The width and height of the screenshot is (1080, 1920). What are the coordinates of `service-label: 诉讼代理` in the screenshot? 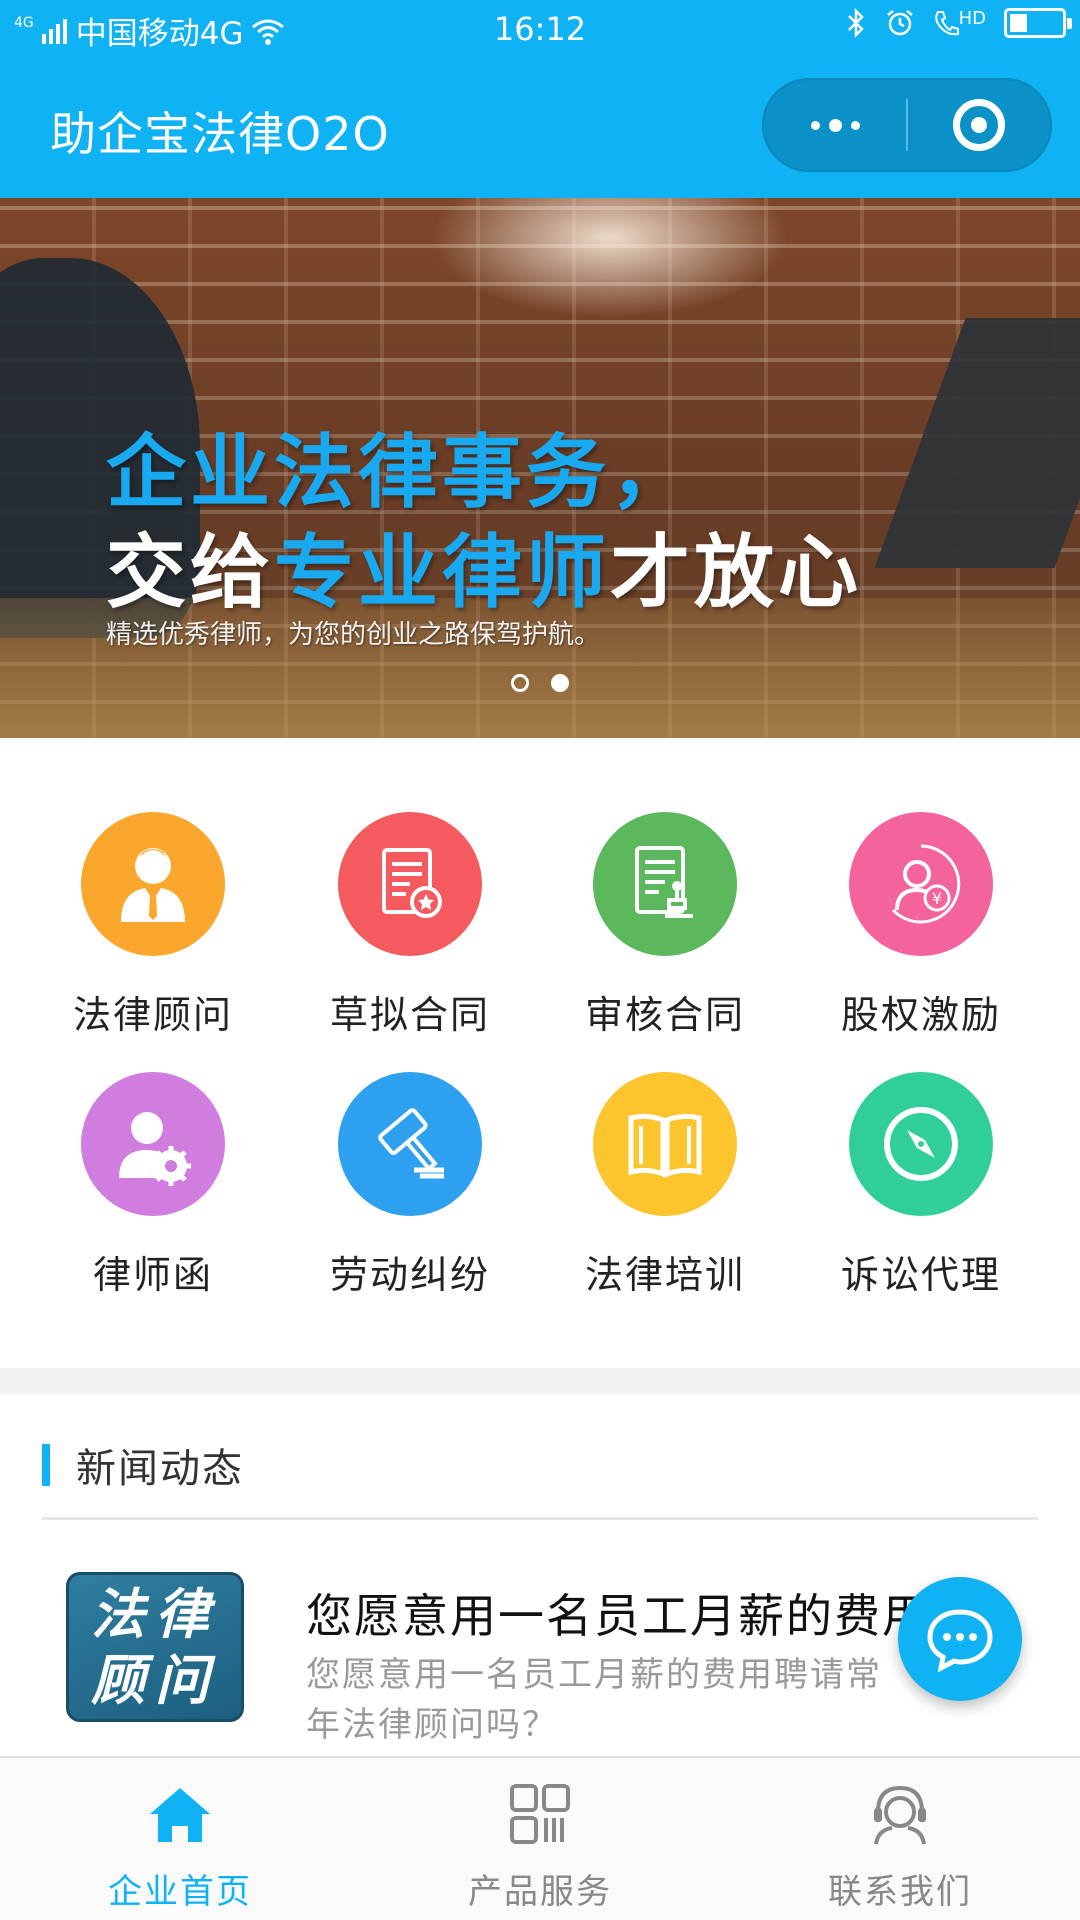 It's located at (920, 1275).